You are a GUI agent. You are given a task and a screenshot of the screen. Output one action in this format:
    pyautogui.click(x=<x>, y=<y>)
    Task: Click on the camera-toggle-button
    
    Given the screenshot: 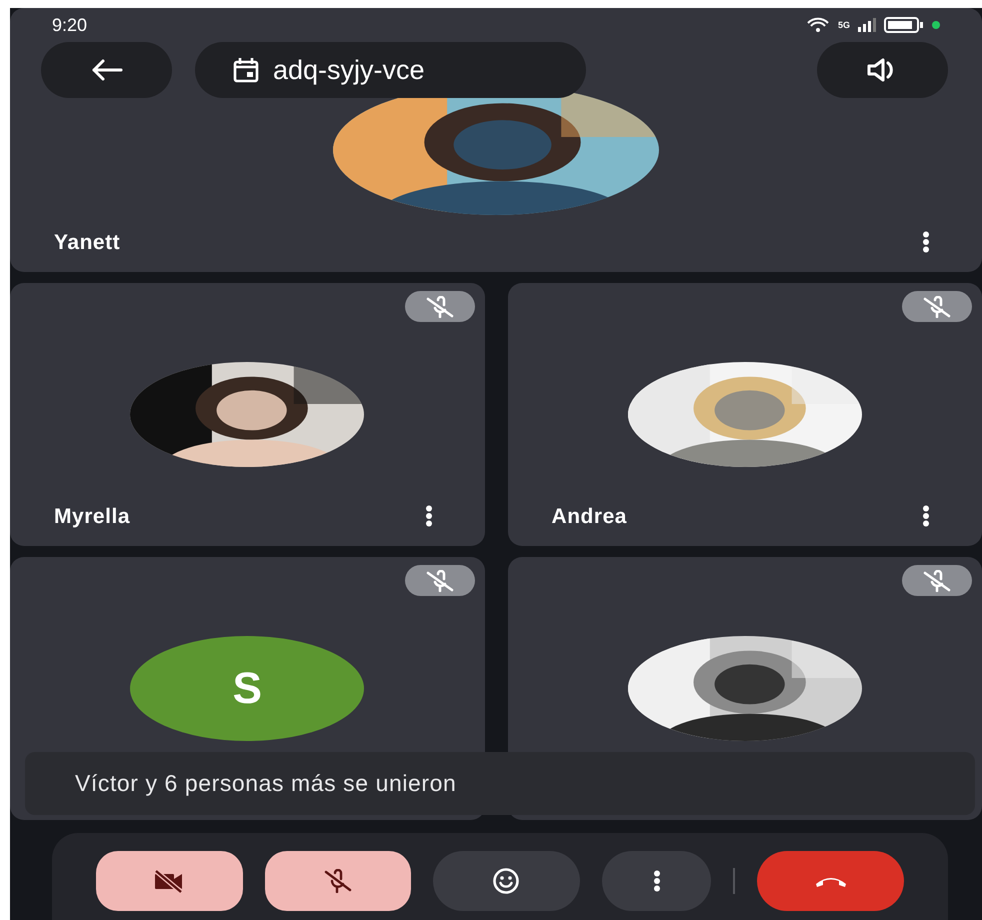 What is the action you would take?
    pyautogui.click(x=169, y=880)
    